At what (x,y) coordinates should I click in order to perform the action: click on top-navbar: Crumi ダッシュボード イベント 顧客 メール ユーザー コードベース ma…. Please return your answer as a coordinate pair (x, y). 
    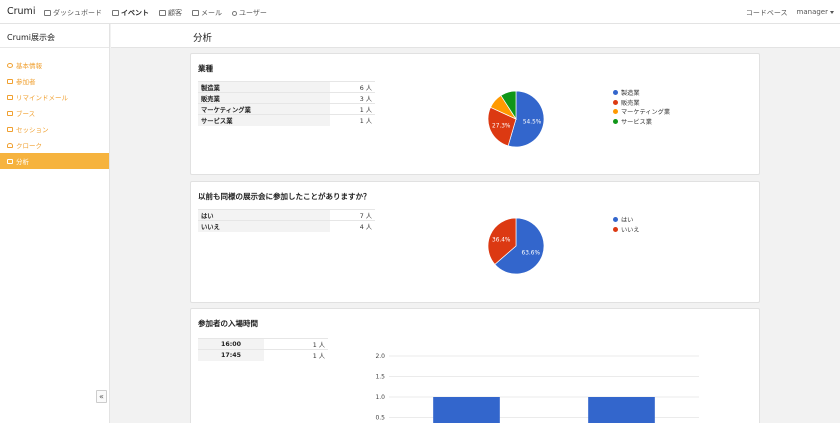
    Looking at the image, I should click on (420, 12).